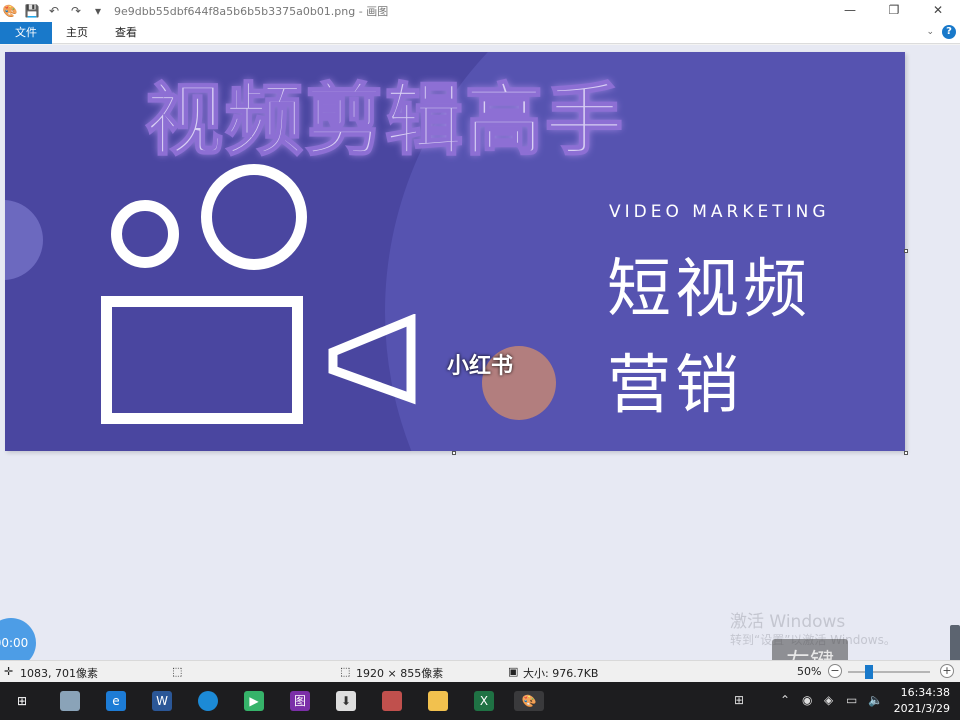  What do you see at coordinates (372, 359) in the screenshot?
I see `camera-lens-icon` at bounding box center [372, 359].